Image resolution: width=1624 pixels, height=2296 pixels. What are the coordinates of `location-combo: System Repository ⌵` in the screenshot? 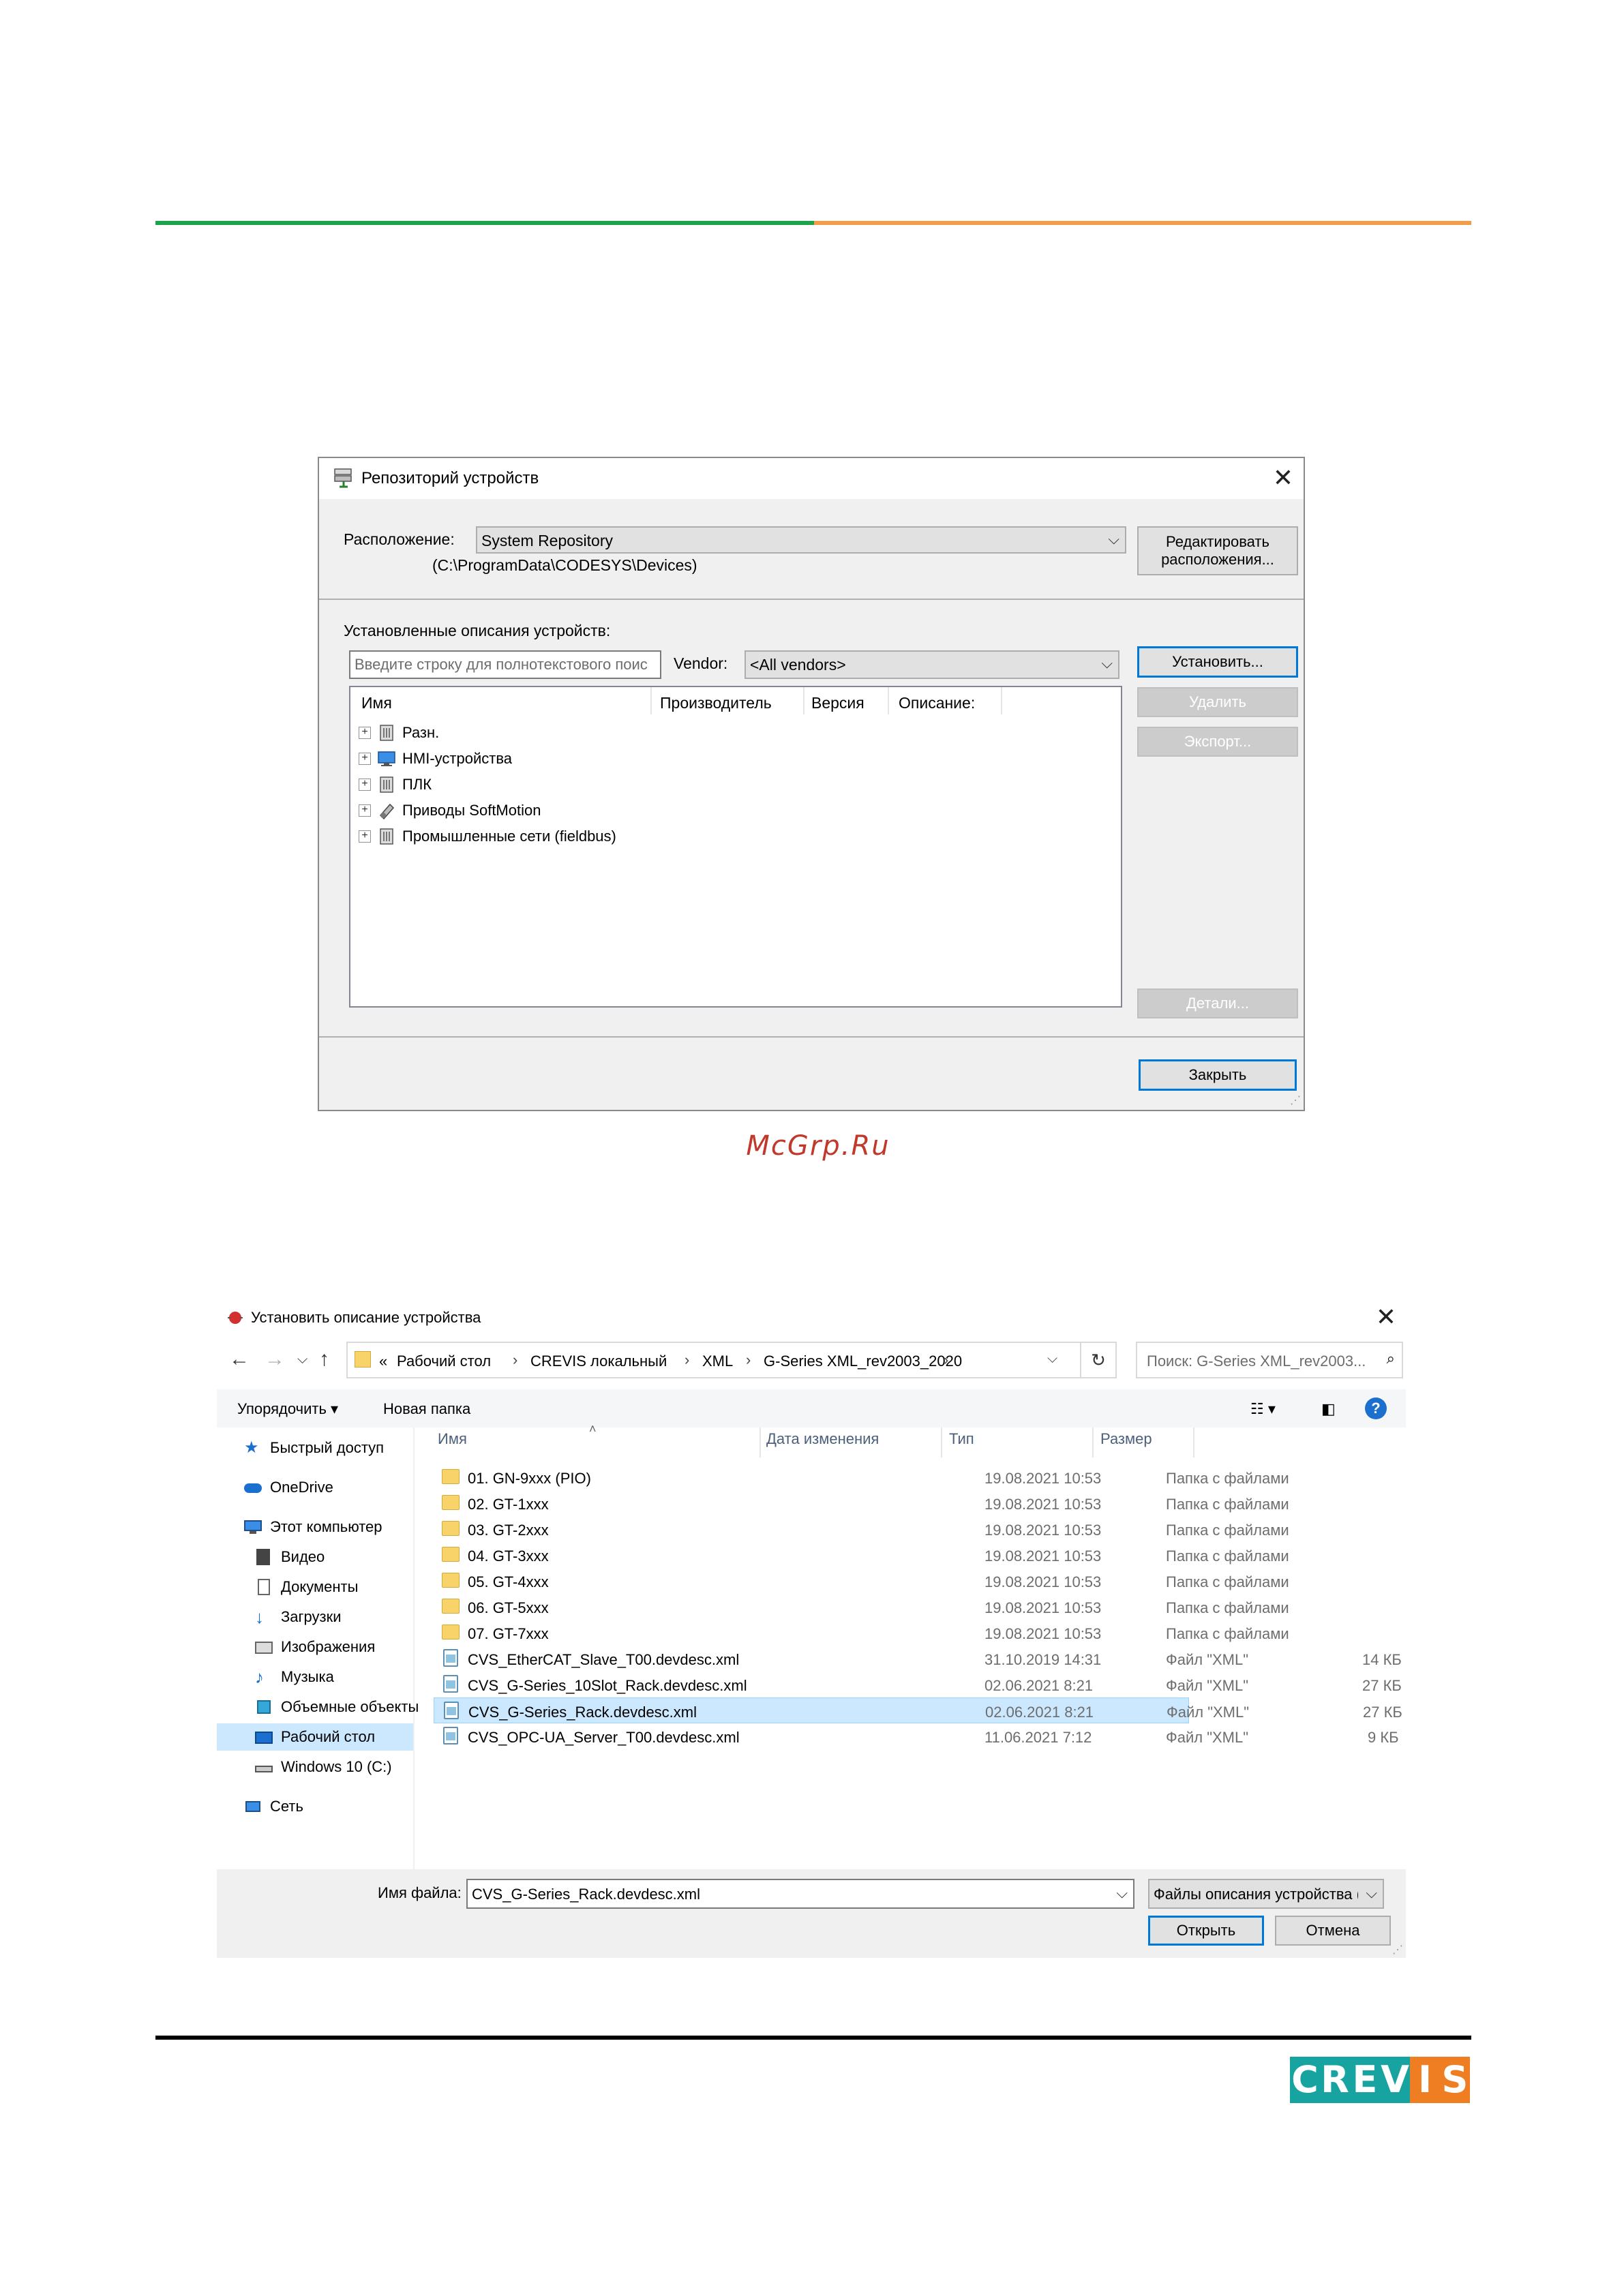 It's located at (801, 540).